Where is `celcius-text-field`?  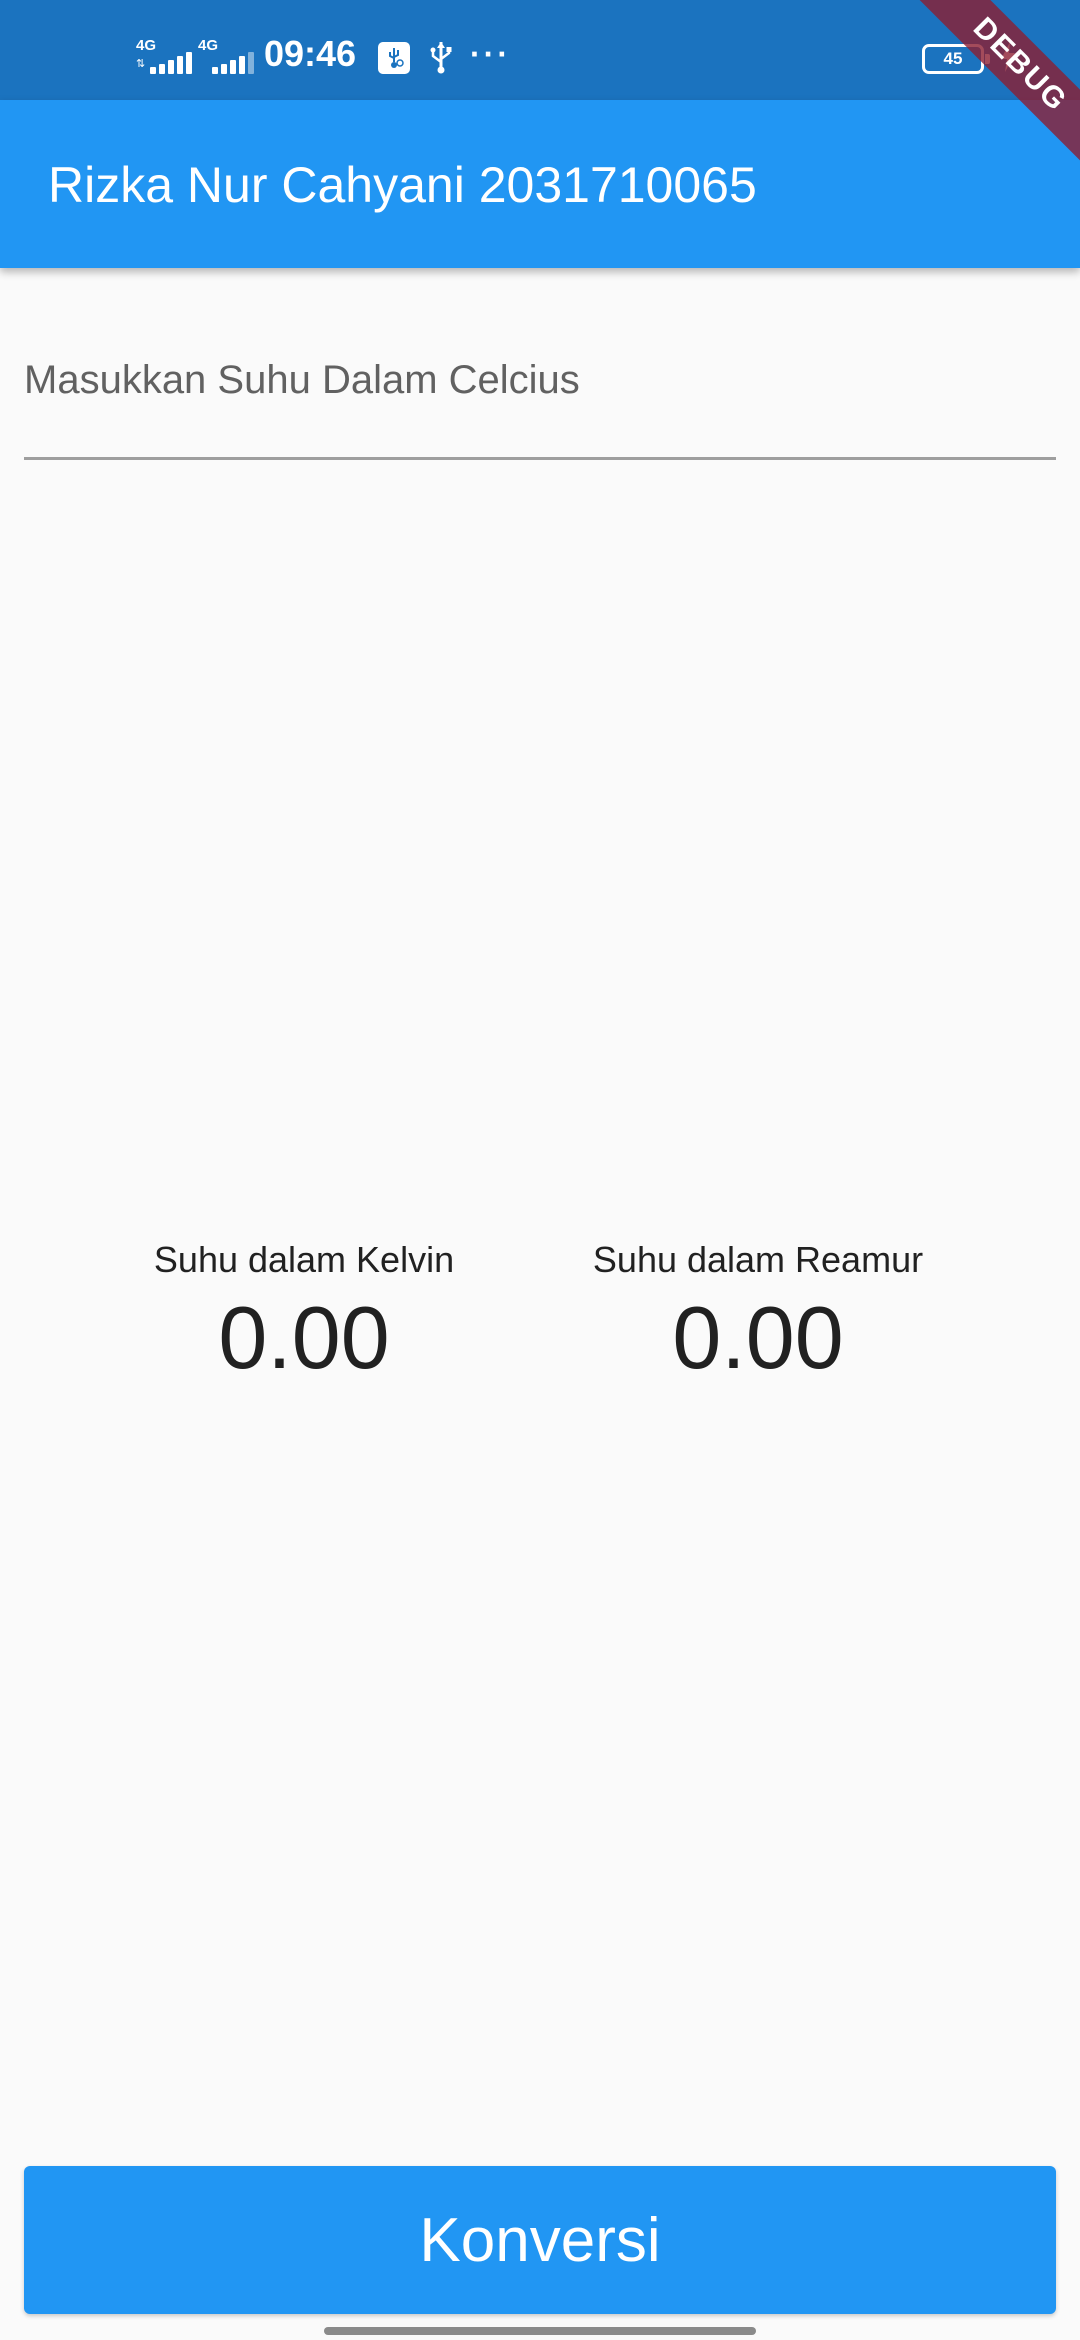
celcius-text-field is located at coordinates (540, 390).